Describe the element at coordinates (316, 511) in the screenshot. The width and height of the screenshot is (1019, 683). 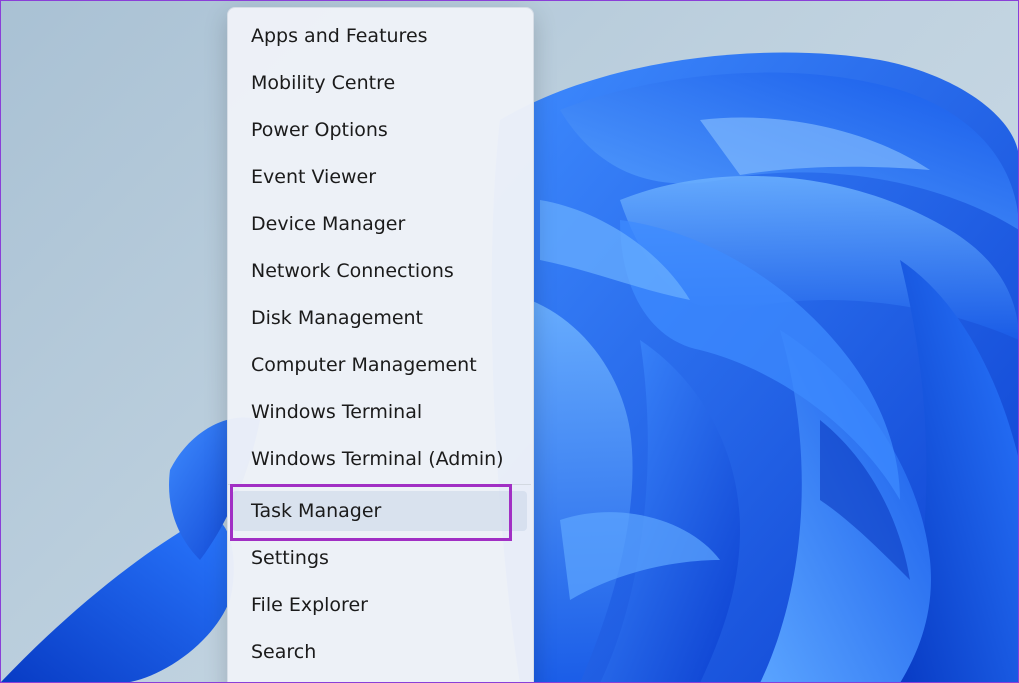
I see `menu-item-label: Task Manager` at that location.